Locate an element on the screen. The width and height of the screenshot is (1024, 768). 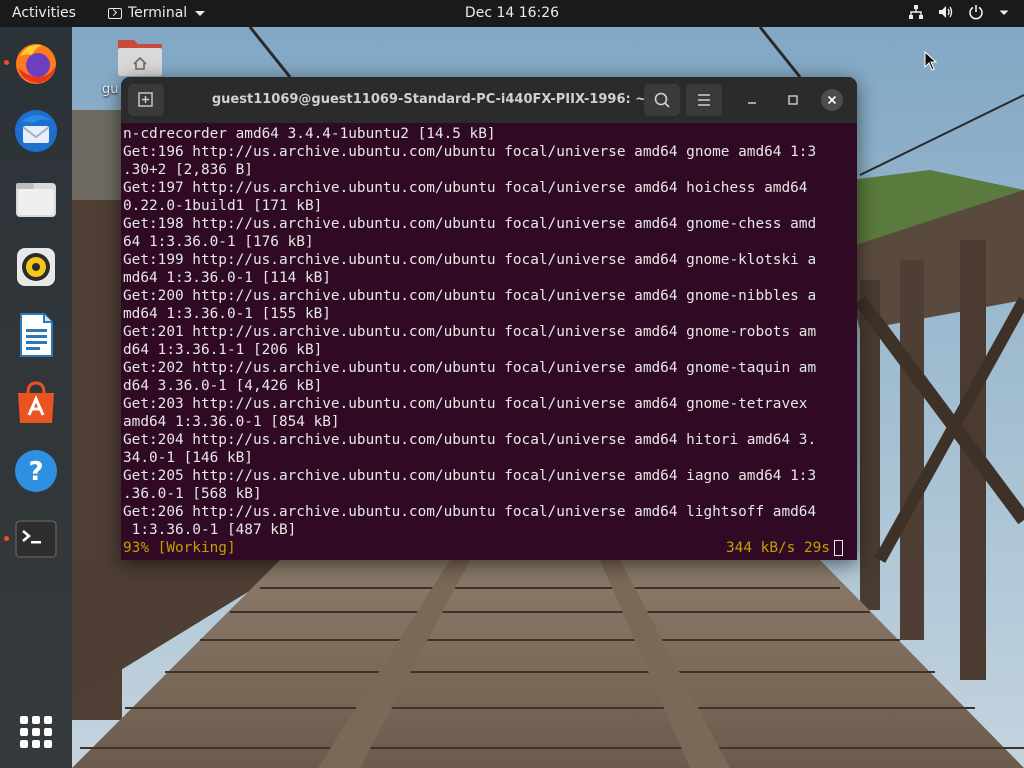
terminal-line: md64 1:3.36.0-1 [155 kB] is located at coordinates (227, 314).